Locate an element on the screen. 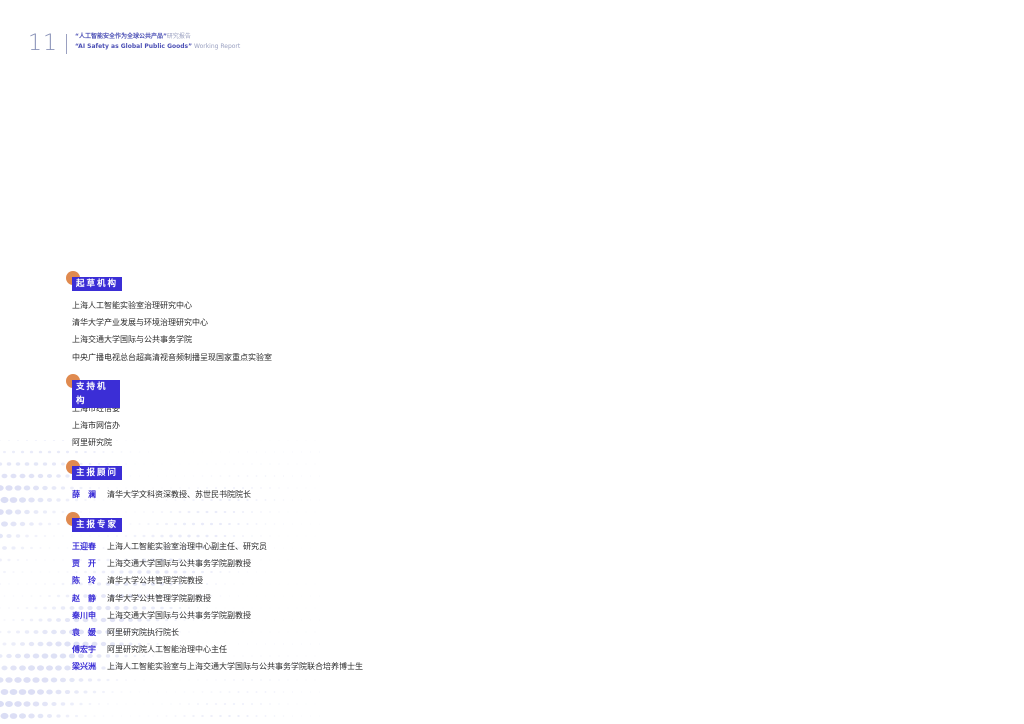 This screenshot has width=1024, height=724. person-name: 王迎春 is located at coordinates (84, 546).